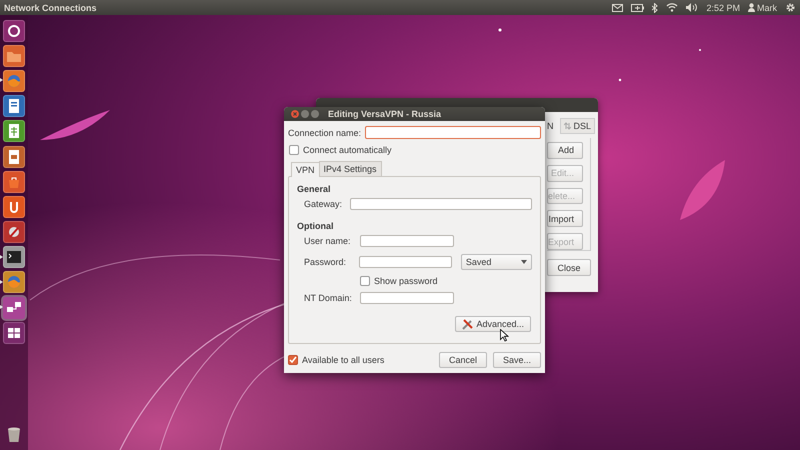 Image resolution: width=800 pixels, height=450 pixels. What do you see at coordinates (305, 114) in the screenshot?
I see `minimize-icon` at bounding box center [305, 114].